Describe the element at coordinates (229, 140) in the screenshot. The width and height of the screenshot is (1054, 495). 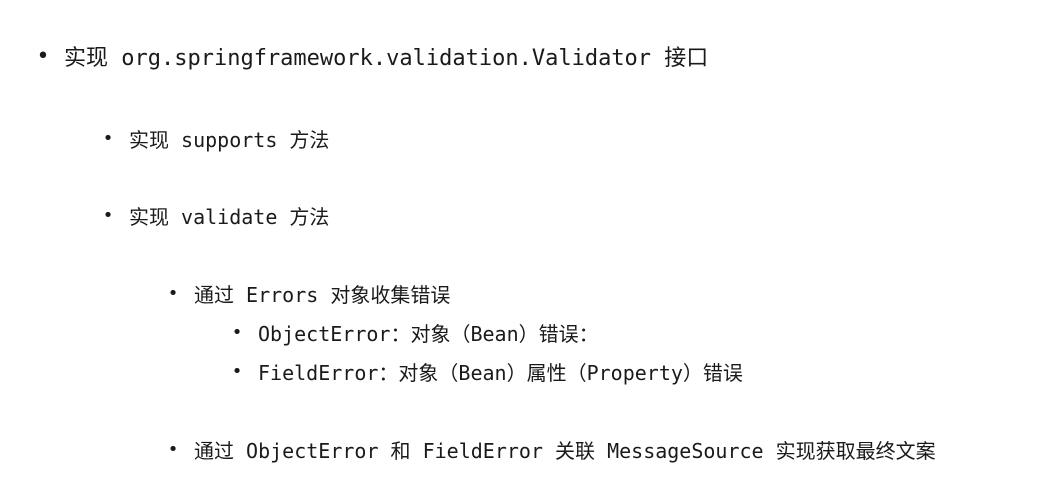
I see `list-item-text: 实现 supports 方法` at that location.